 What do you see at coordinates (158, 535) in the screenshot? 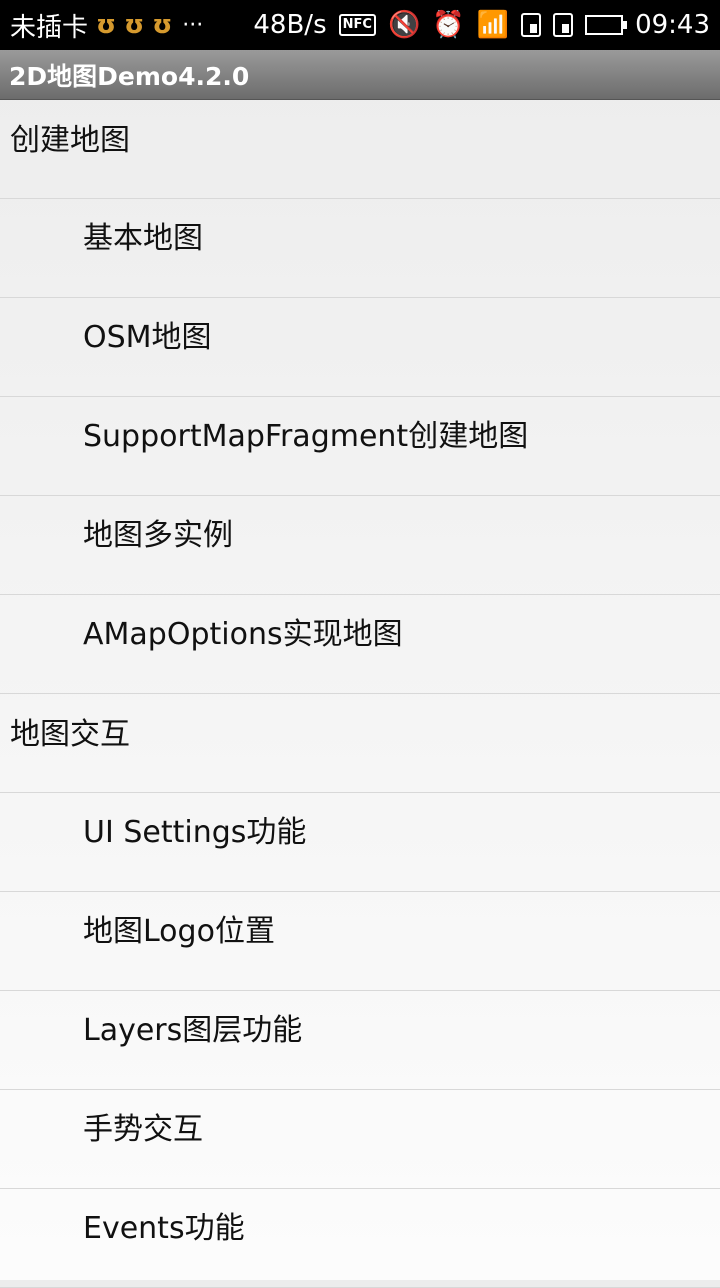
I see `list-item-label: 地图多实例` at bounding box center [158, 535].